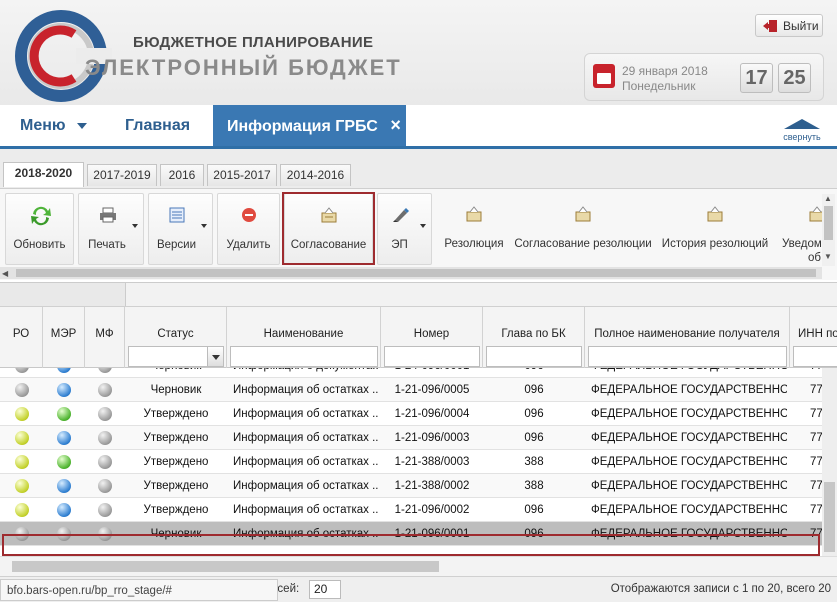 The width and height of the screenshot is (837, 602). What do you see at coordinates (176, 356) in the screenshot?
I see `status-filter-select` at bounding box center [176, 356].